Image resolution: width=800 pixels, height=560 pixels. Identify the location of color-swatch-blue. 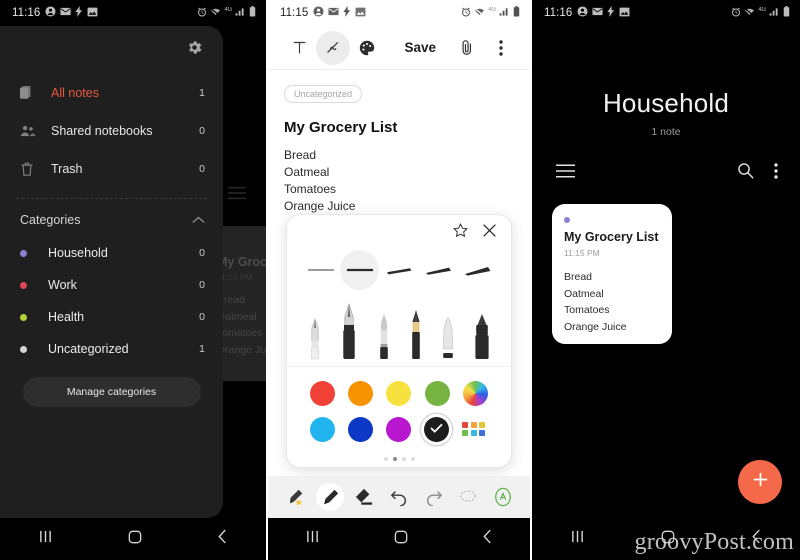
(360, 429).